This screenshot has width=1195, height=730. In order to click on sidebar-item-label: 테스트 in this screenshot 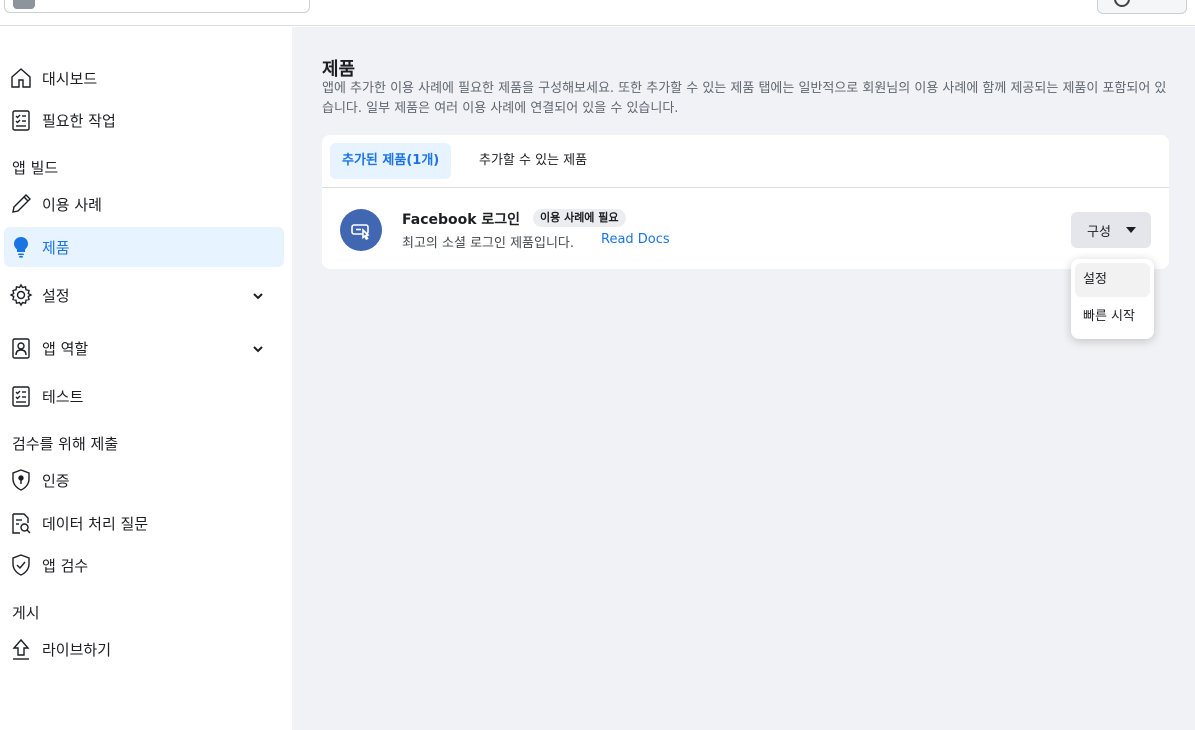, I will do `click(63, 396)`.